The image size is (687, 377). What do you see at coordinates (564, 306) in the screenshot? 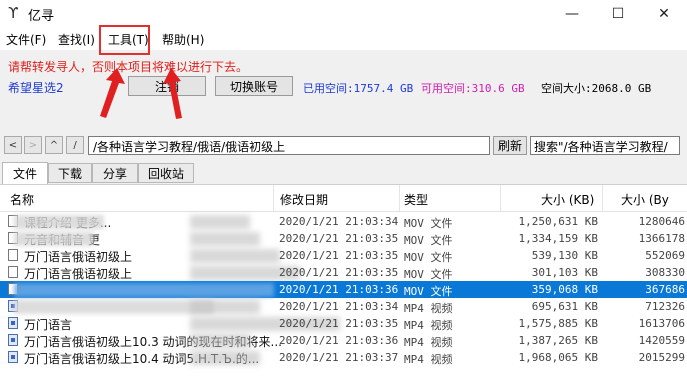
I see `file-size-kb: 695,631 KB` at bounding box center [564, 306].